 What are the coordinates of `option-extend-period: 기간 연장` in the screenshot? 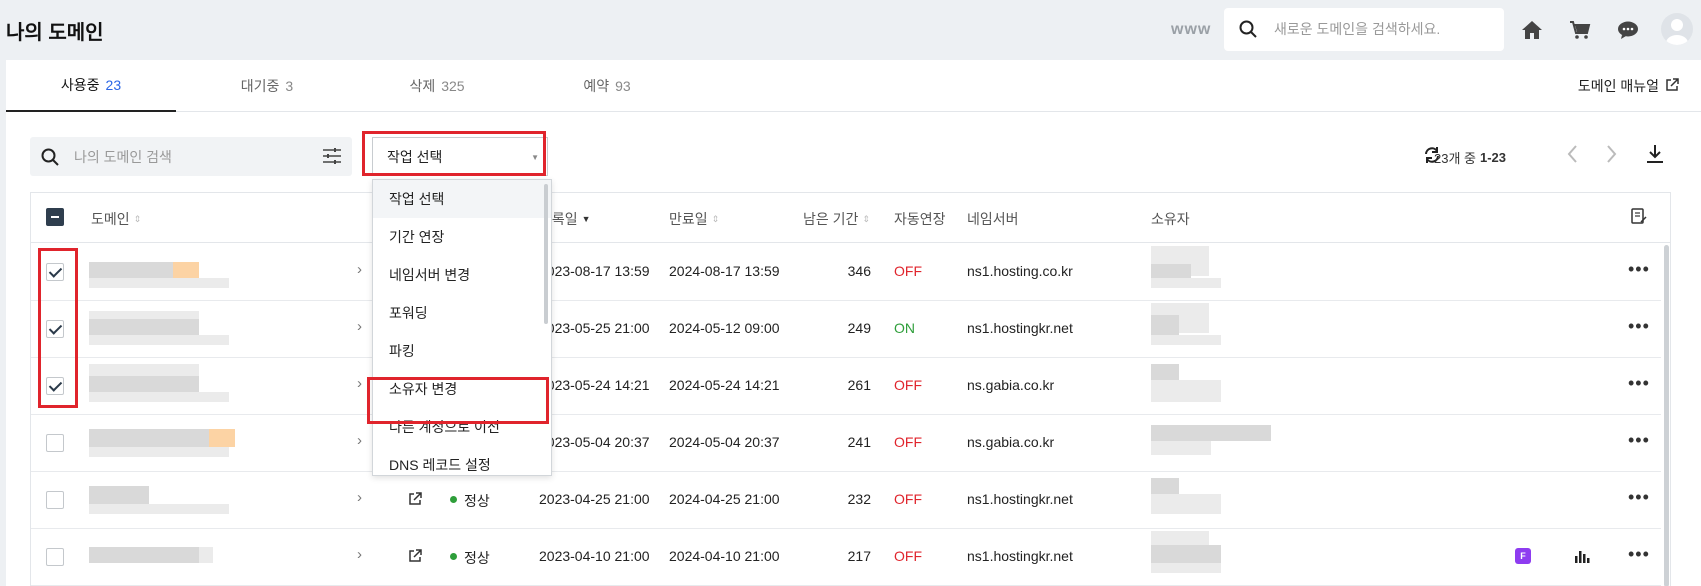 It's located at (462, 237).